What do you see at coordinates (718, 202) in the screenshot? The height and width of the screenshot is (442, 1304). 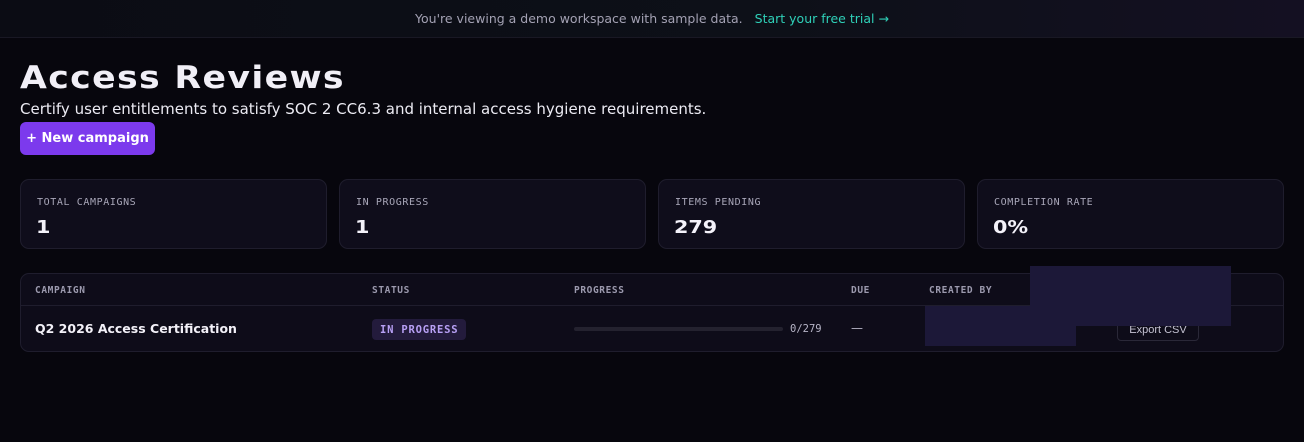 I see `stat-label: ITEMS PENDING` at bounding box center [718, 202].